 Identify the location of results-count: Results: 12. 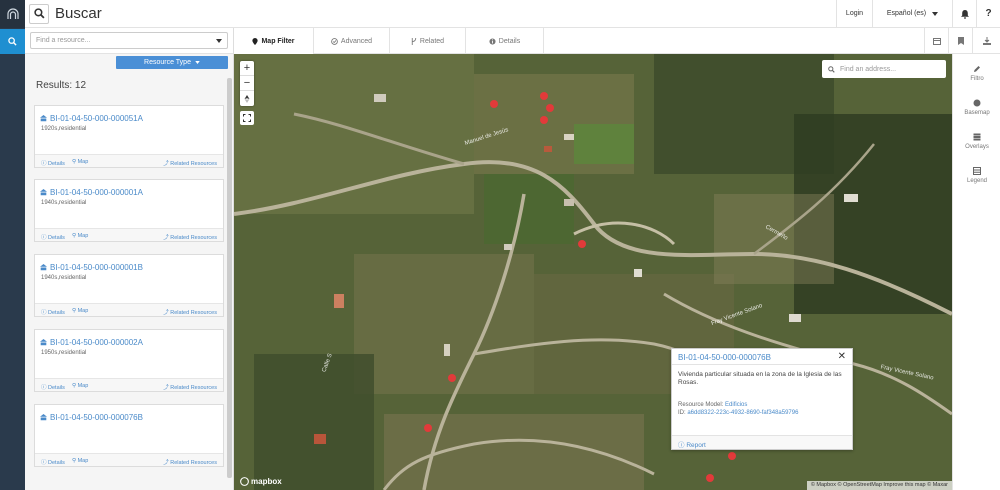
(61, 85).